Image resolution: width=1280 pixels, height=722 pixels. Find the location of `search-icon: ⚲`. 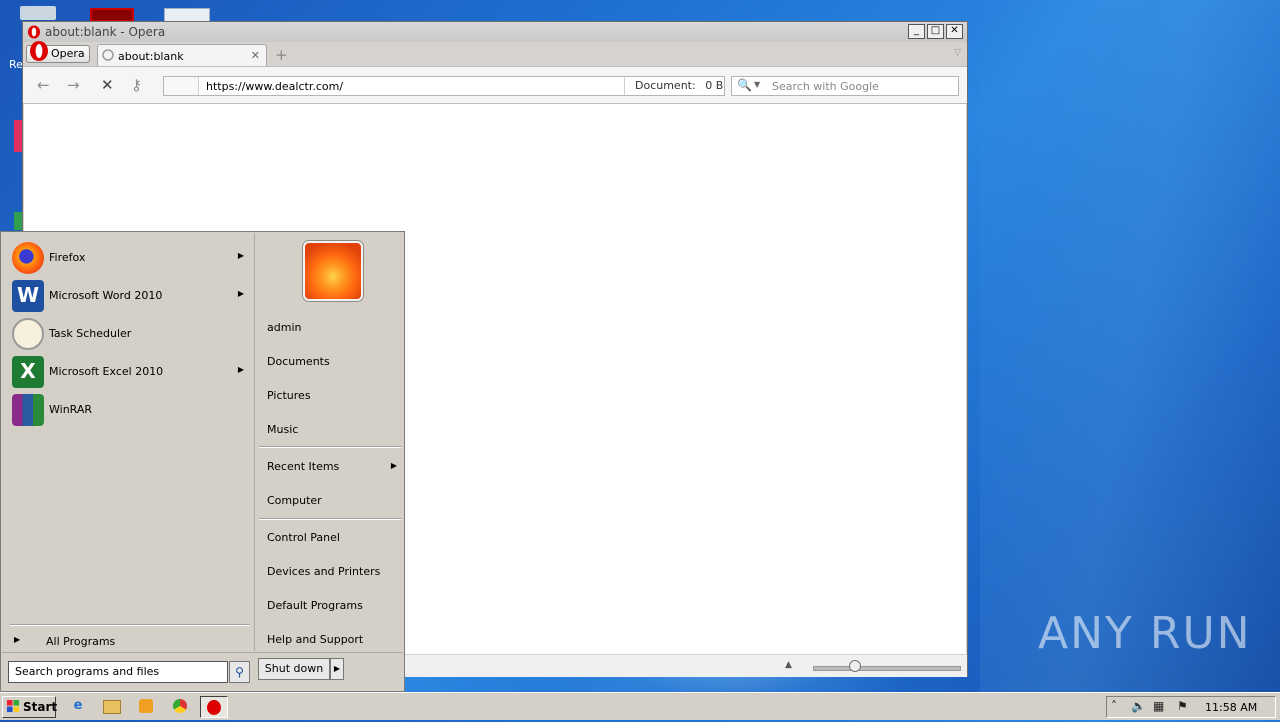

search-icon: ⚲ is located at coordinates (239, 672).